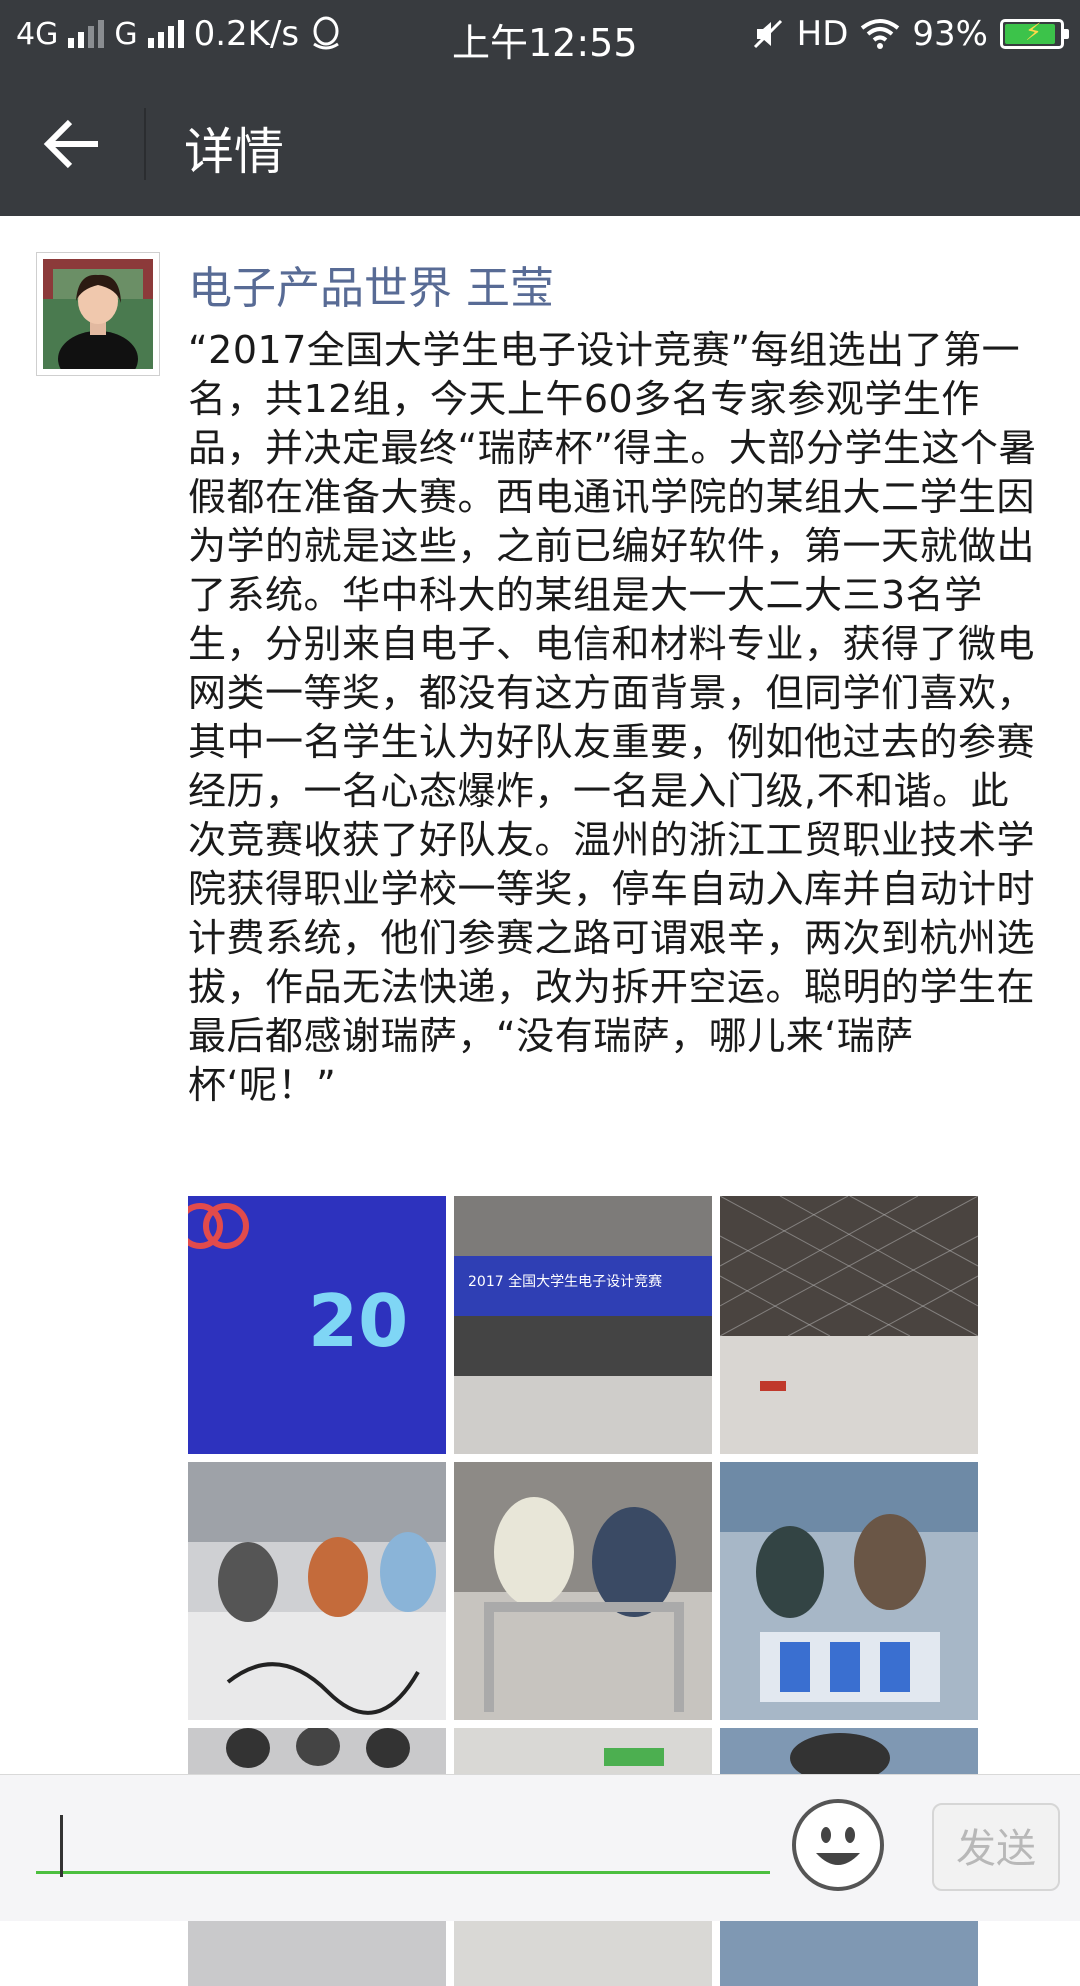 This screenshot has width=1080, height=1986. Describe the element at coordinates (126, 34) in the screenshot. I see `network-type-2: G` at that location.